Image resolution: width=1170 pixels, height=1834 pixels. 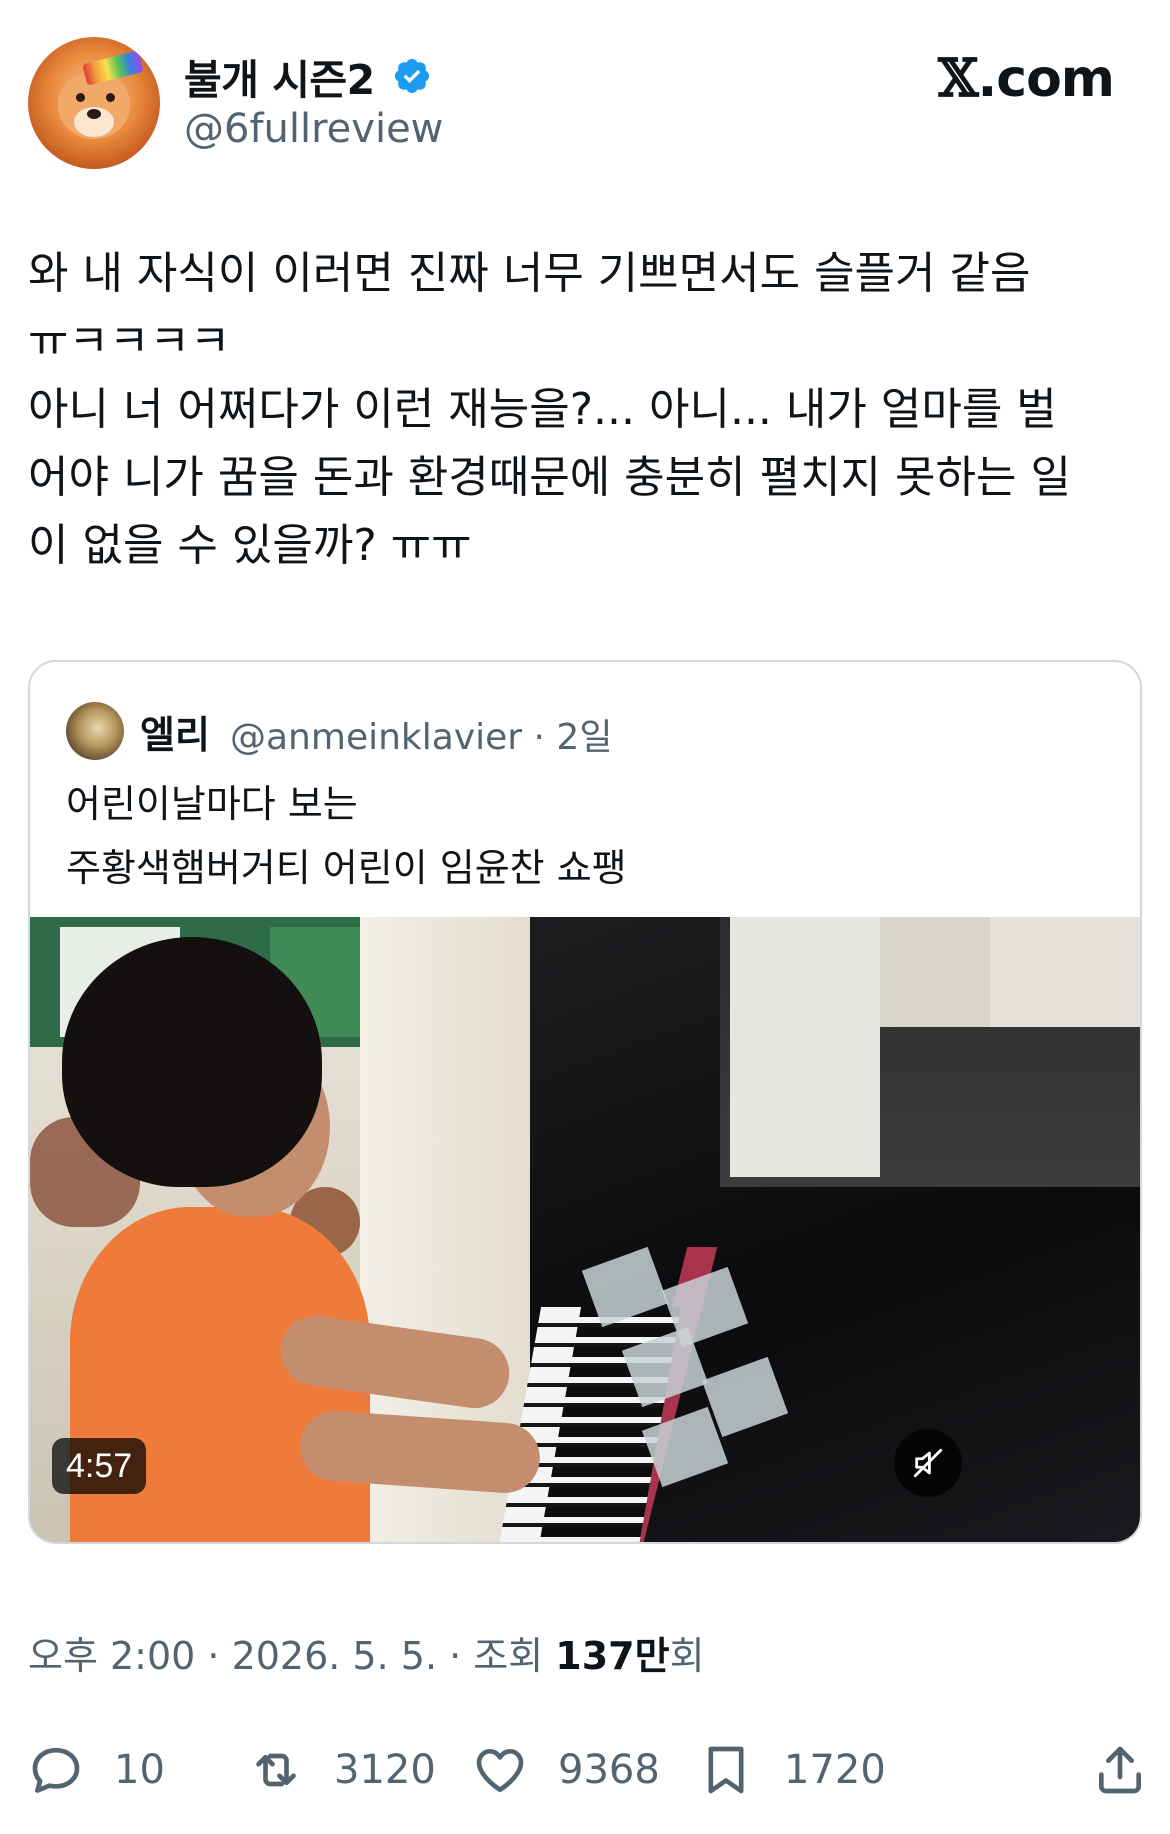 I want to click on share-icon, so click(x=1120, y=1770).